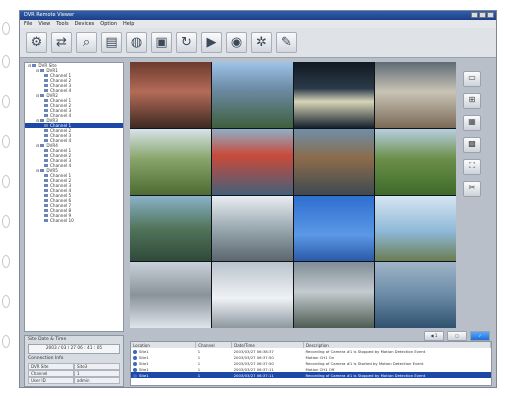  I want to click on menu-bar: File View Tools Devices Option Help, so click(258, 24).